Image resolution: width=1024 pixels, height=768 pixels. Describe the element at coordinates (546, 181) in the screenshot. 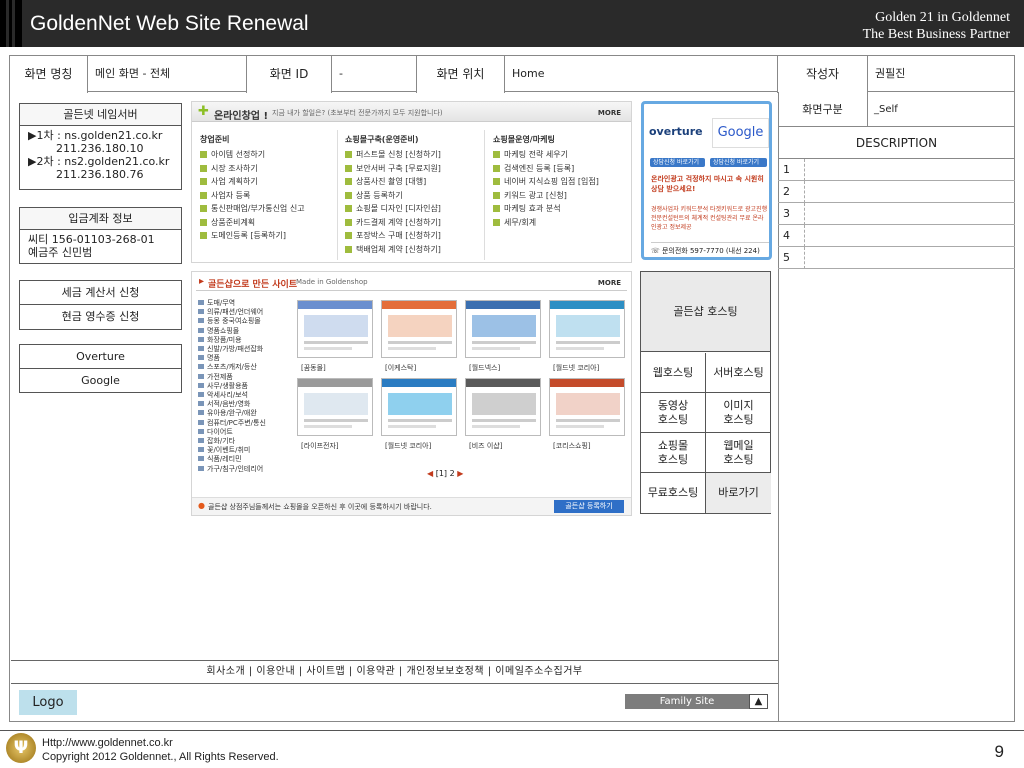

I see `col3-item: 네이버 지식쇼핑 입점 [입점]` at that location.